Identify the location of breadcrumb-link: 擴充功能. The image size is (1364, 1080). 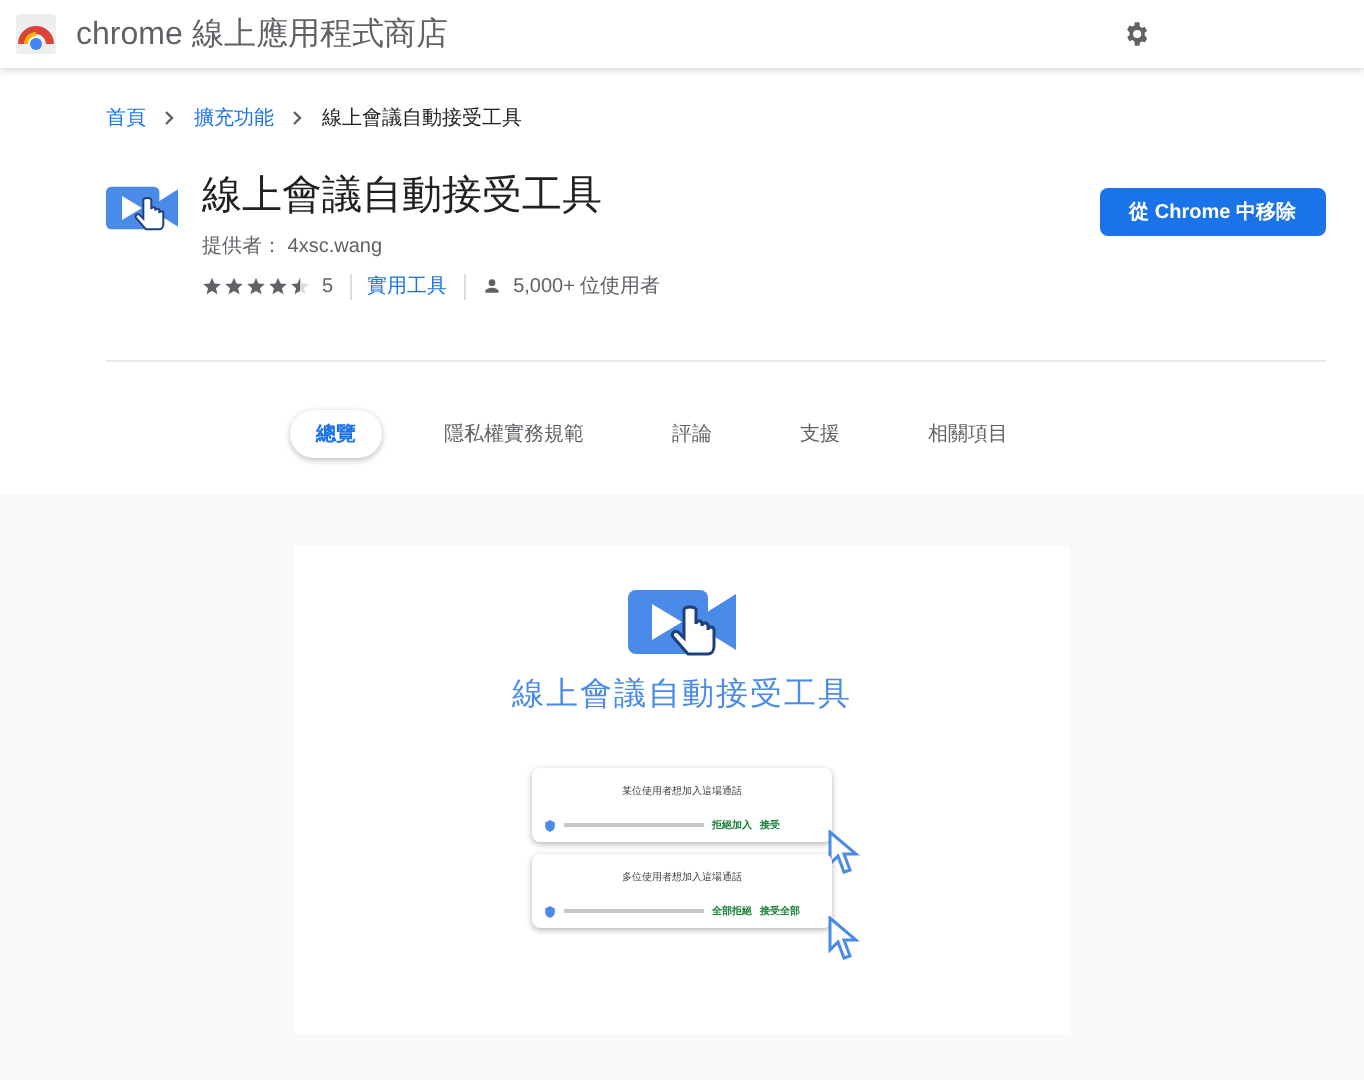
(234, 118).